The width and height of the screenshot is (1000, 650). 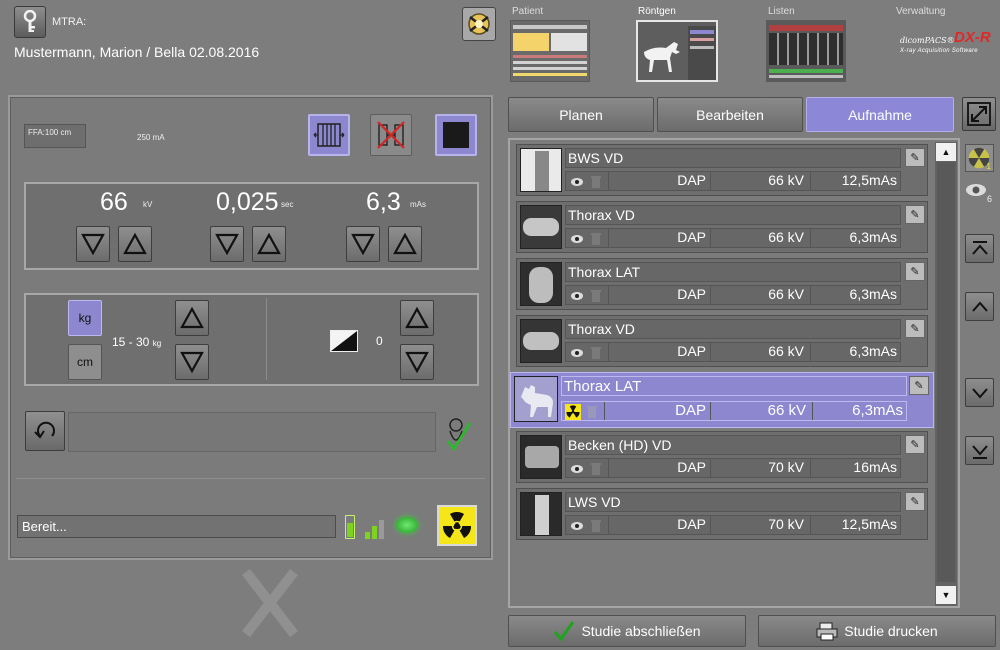 I want to click on density-icon, so click(x=344, y=341).